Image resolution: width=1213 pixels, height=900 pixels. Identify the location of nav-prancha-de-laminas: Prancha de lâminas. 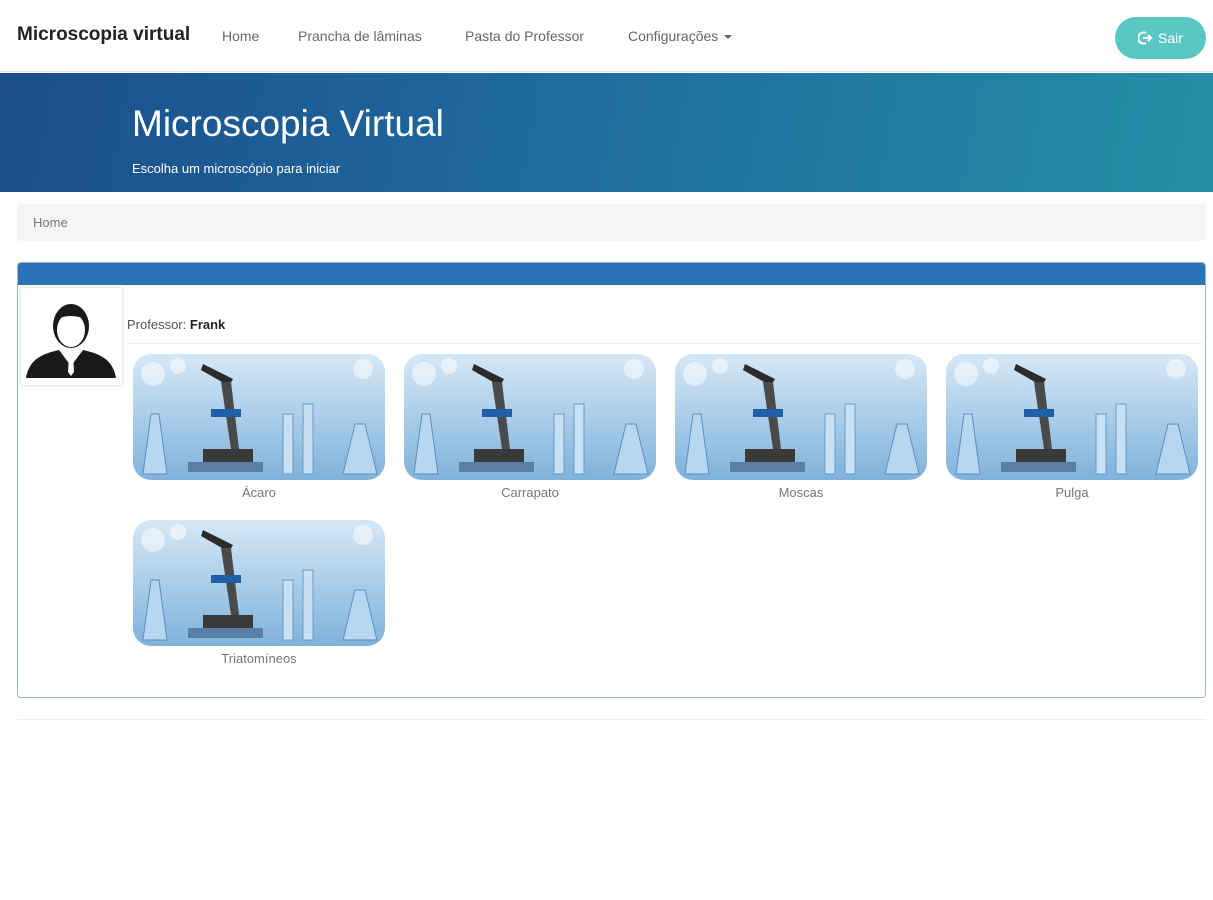
(360, 36).